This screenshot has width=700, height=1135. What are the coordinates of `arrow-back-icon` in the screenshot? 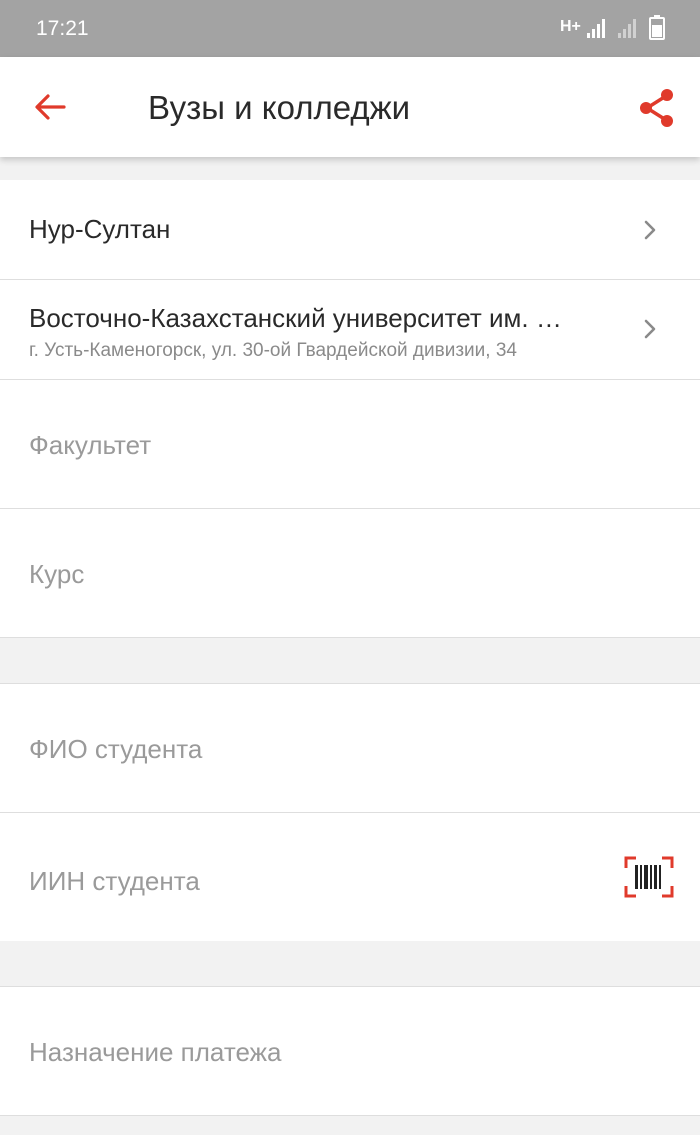 It's located at (50, 107).